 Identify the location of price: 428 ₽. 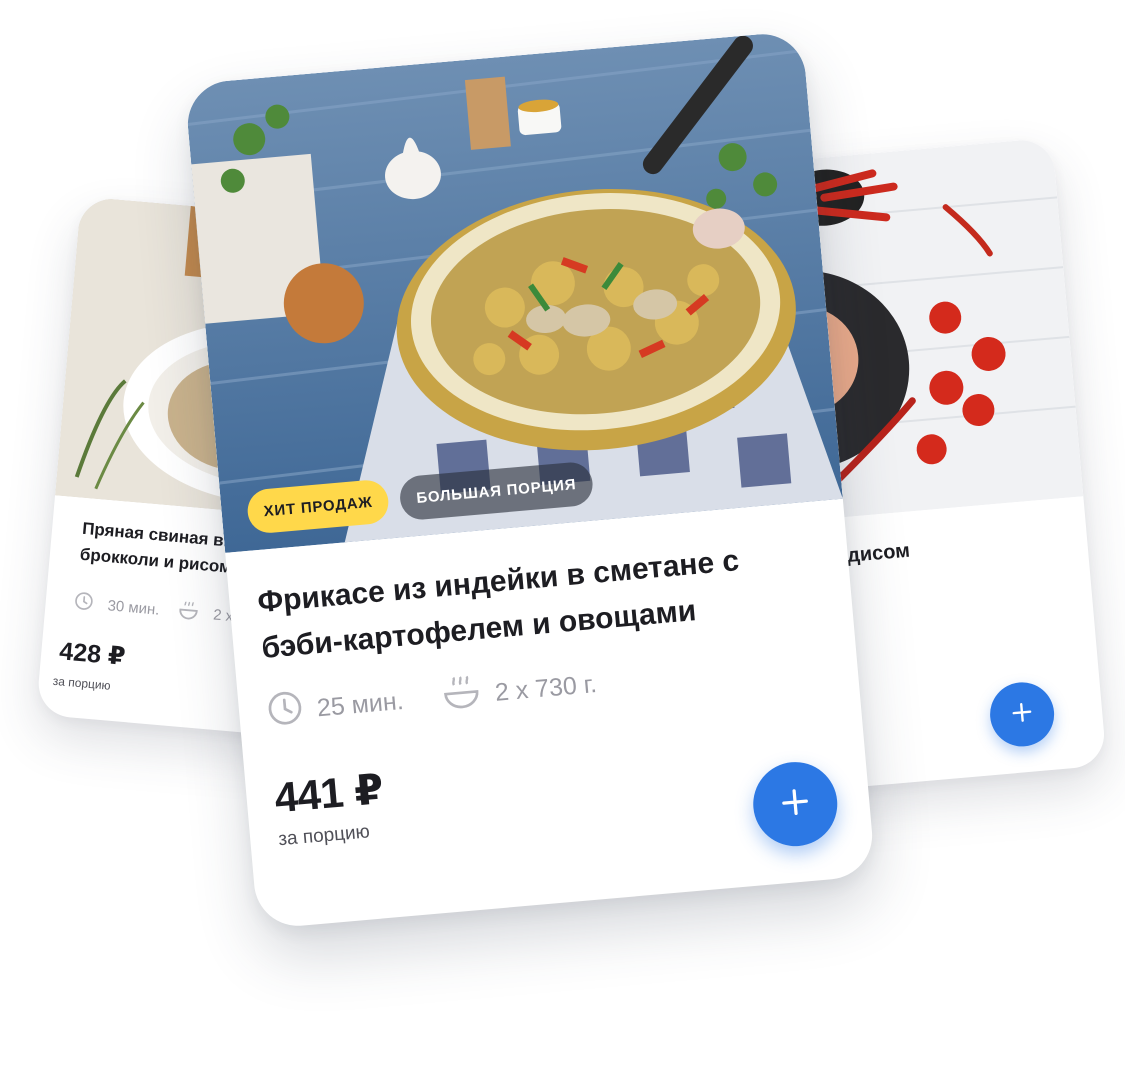
(92, 654).